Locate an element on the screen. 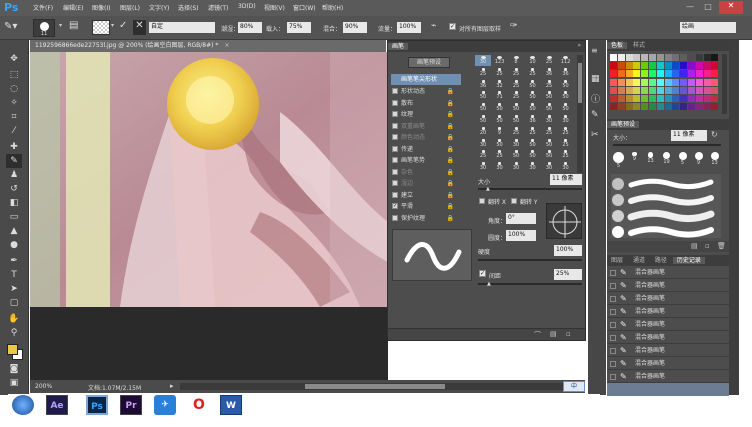 The height and width of the screenshot is (427, 752). brush-presets-button: 画笔预设 is located at coordinates (429, 62).